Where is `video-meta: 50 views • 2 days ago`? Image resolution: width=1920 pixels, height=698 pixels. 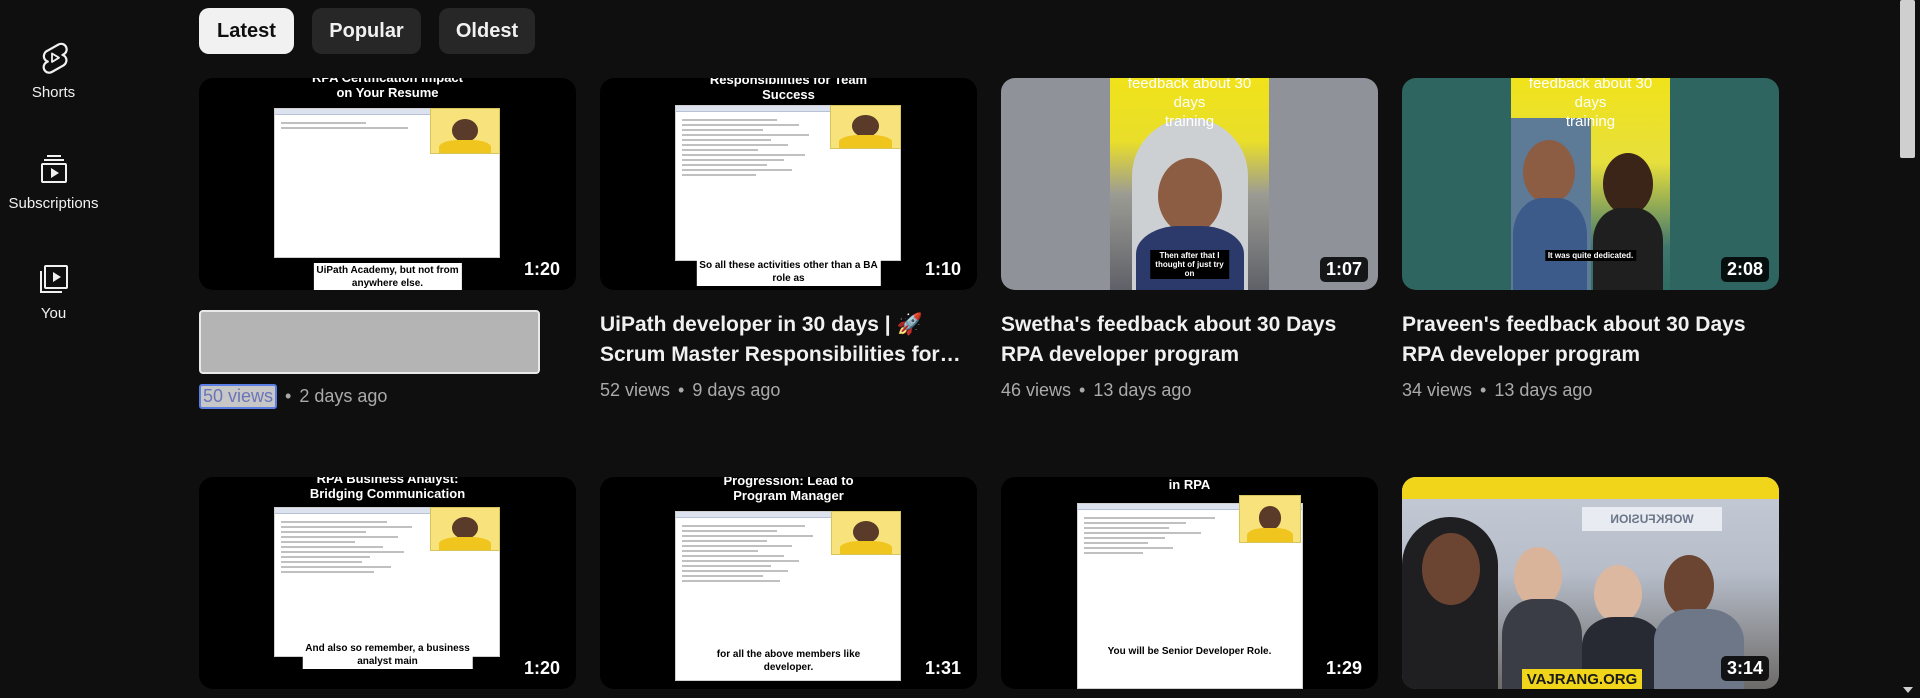 video-meta: 50 views • 2 days ago is located at coordinates (387, 396).